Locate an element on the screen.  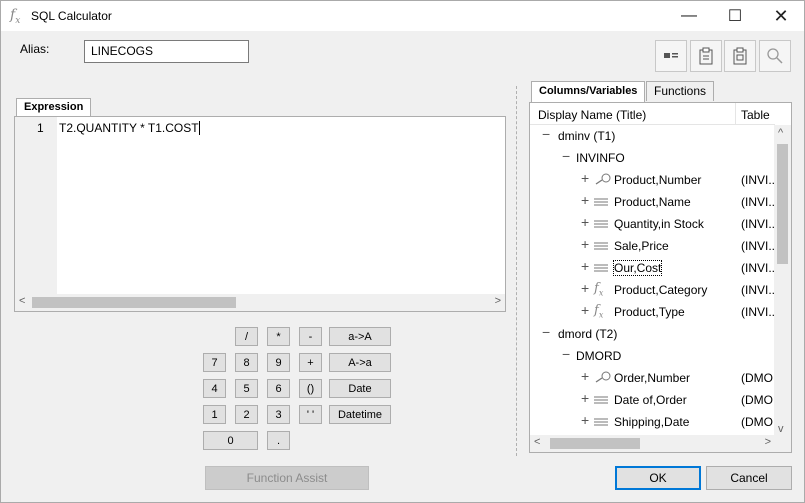
maximize-button: ☐ is located at coordinates (735, 16).